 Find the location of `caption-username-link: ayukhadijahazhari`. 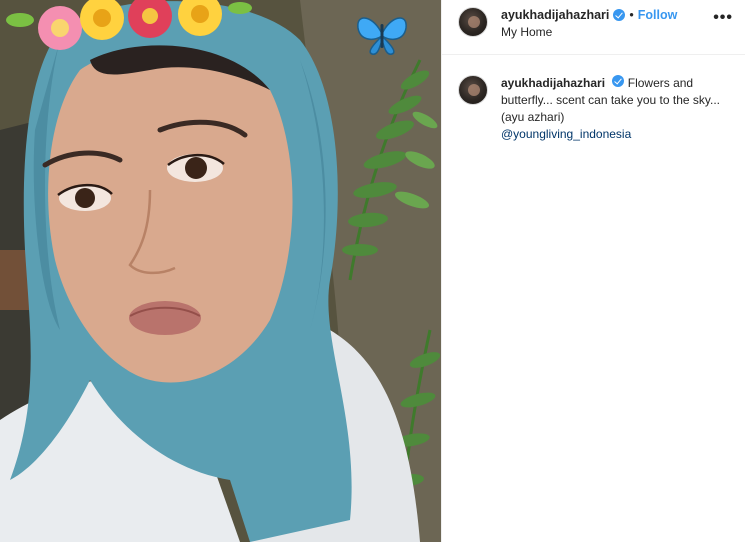

caption-username-link: ayukhadijahazhari is located at coordinates (553, 83).